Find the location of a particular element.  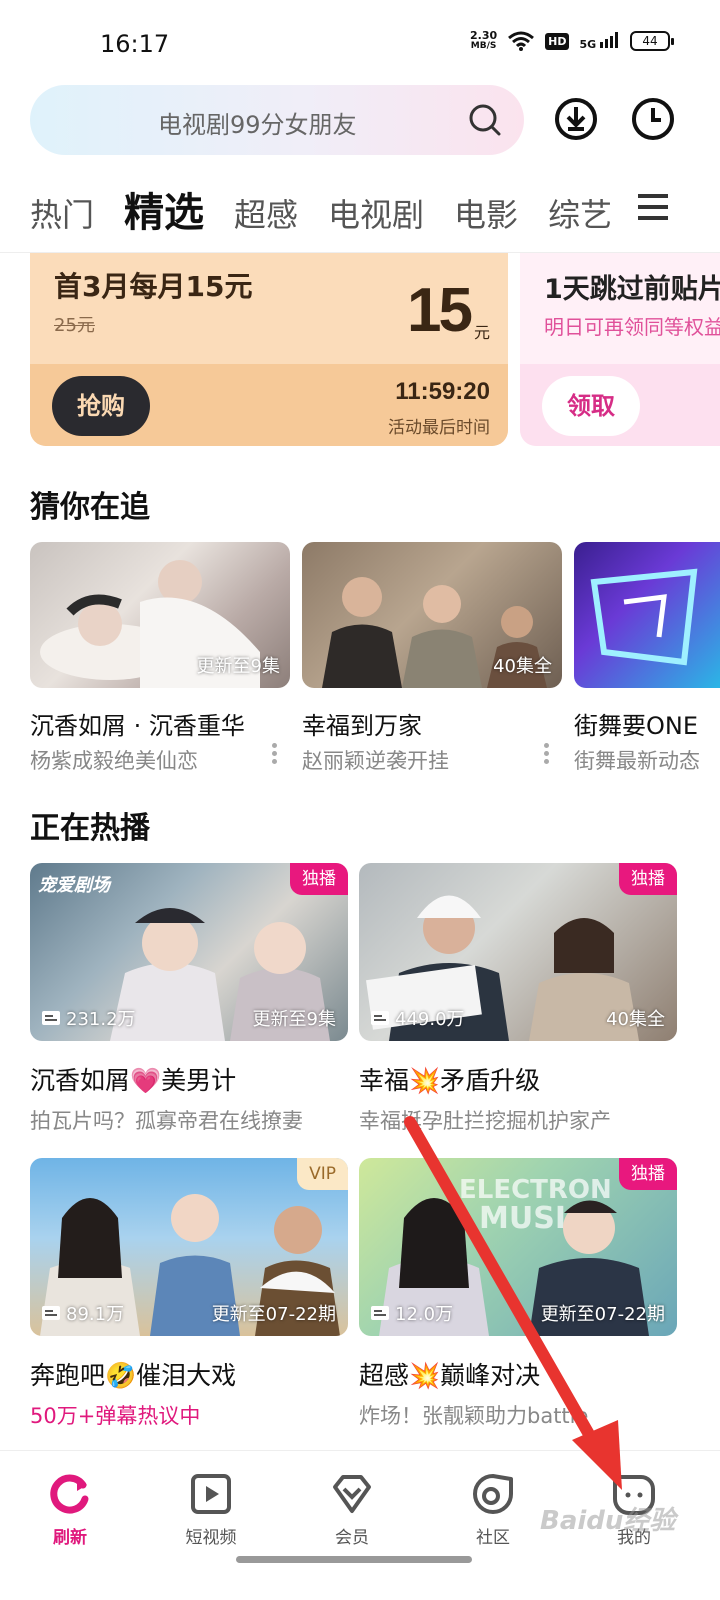

nav-short-video: 短视频 is located at coordinates (211, 1509).